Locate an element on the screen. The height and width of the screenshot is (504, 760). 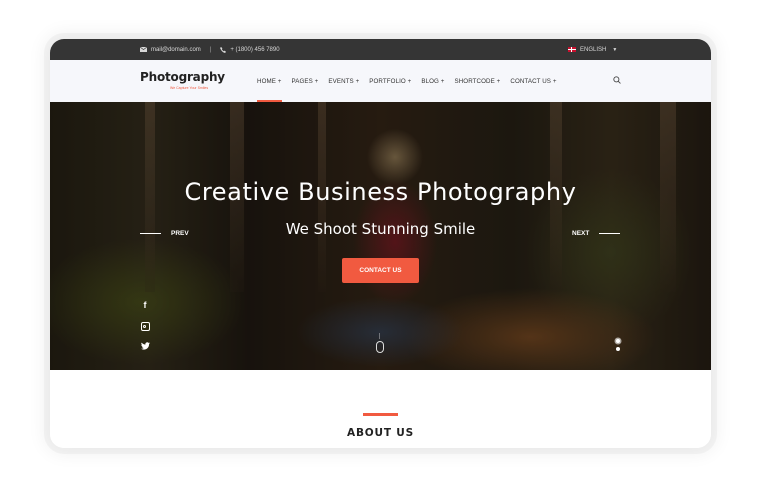
logo-text: Photography is located at coordinates (182, 77).